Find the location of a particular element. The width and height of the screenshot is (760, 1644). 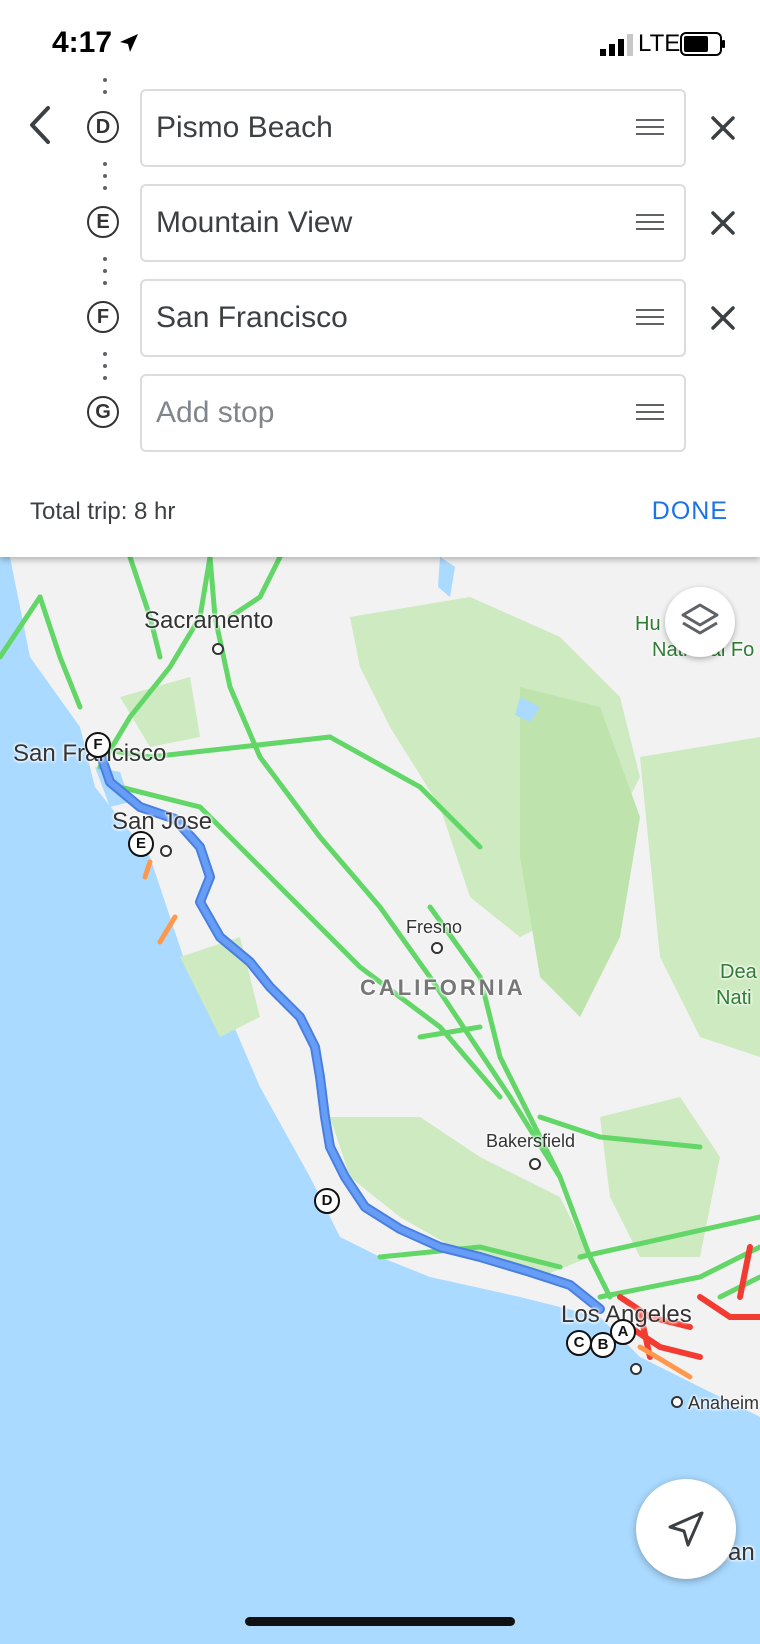

map-label-death-valley-partial: Dea is located at coordinates (738, 972).